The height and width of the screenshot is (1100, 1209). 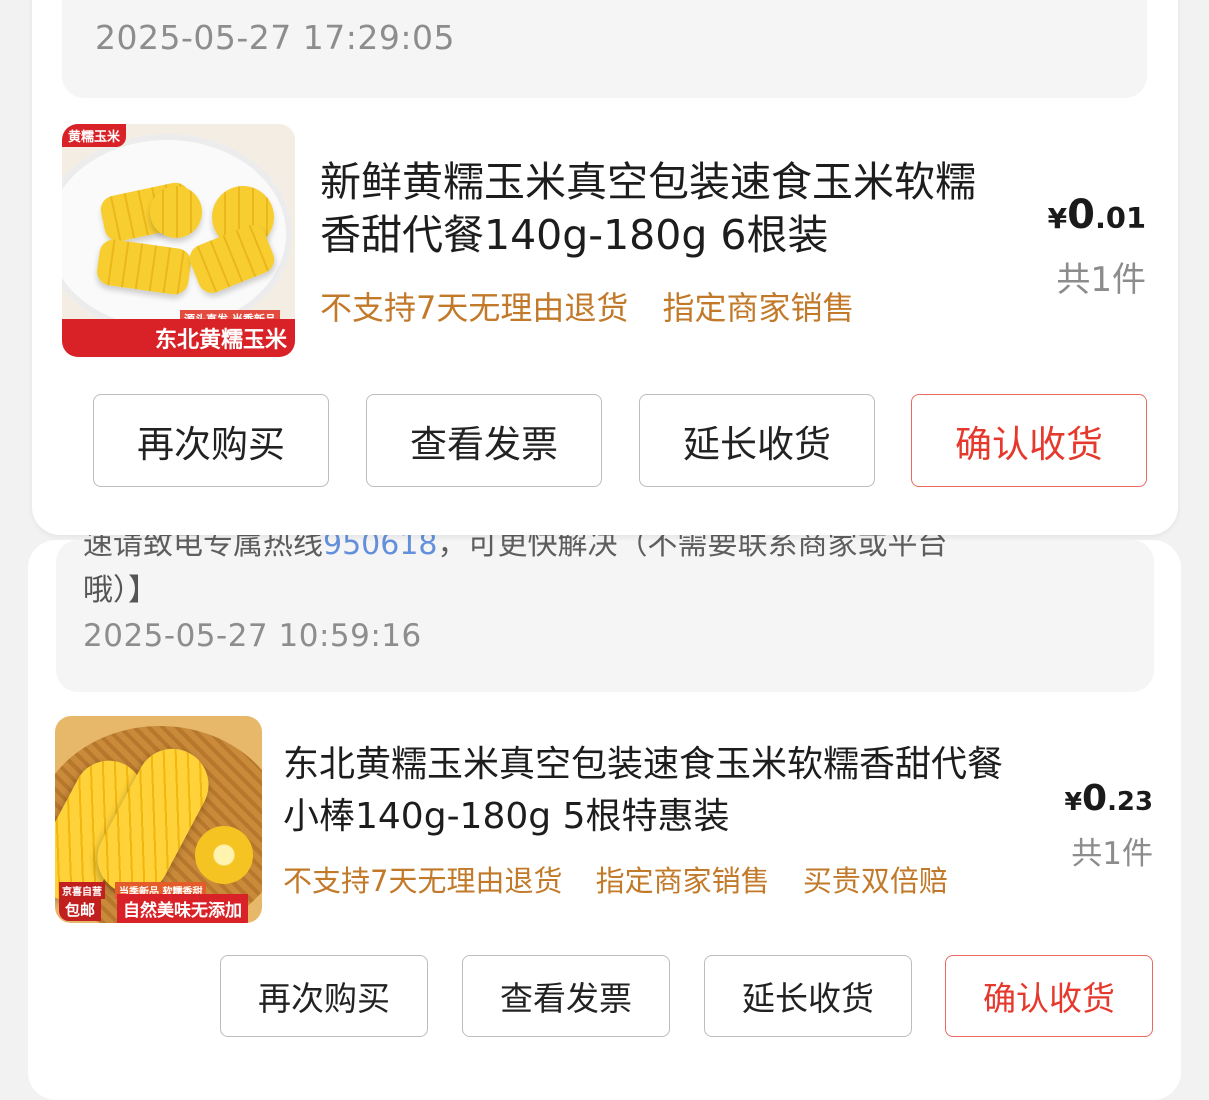 I want to click on product-title: 新鲜黄糯玉米真空包装速食玉米软糯香甜代餐140g-180g 6根装, so click(x=665, y=209).